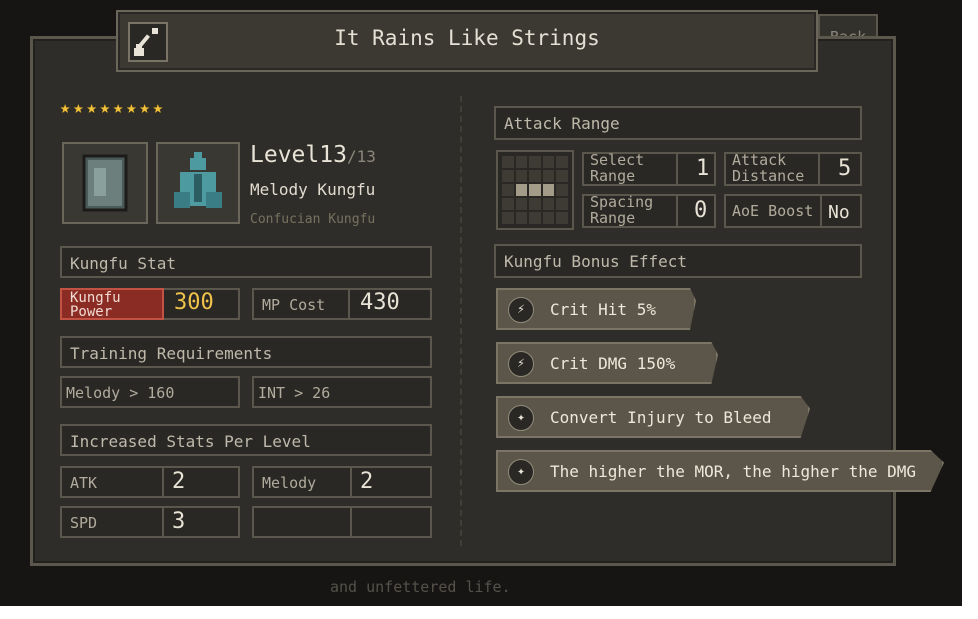 This screenshot has width=978, height=619. I want to click on bottom-description-text: and unfettered life., so click(420, 587).